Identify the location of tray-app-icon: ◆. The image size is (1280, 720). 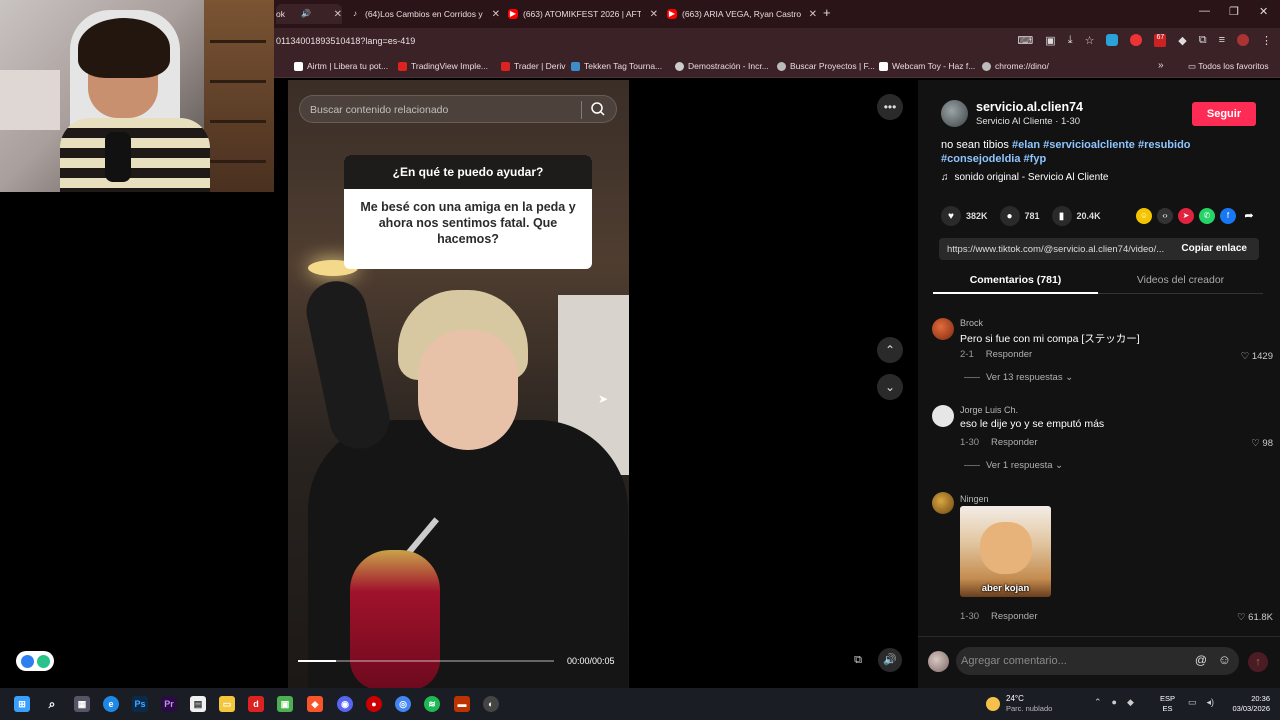
(1130, 702).